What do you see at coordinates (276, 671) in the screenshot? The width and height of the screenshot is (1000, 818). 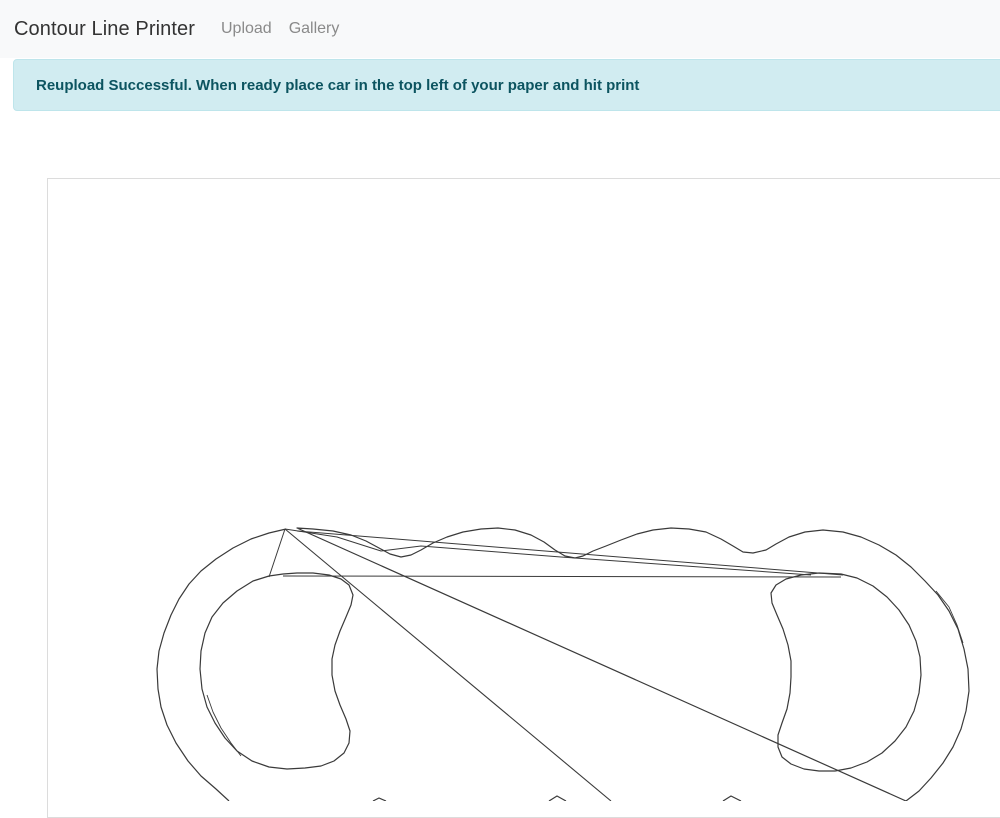 I see `outer-contour-inner-edge` at bounding box center [276, 671].